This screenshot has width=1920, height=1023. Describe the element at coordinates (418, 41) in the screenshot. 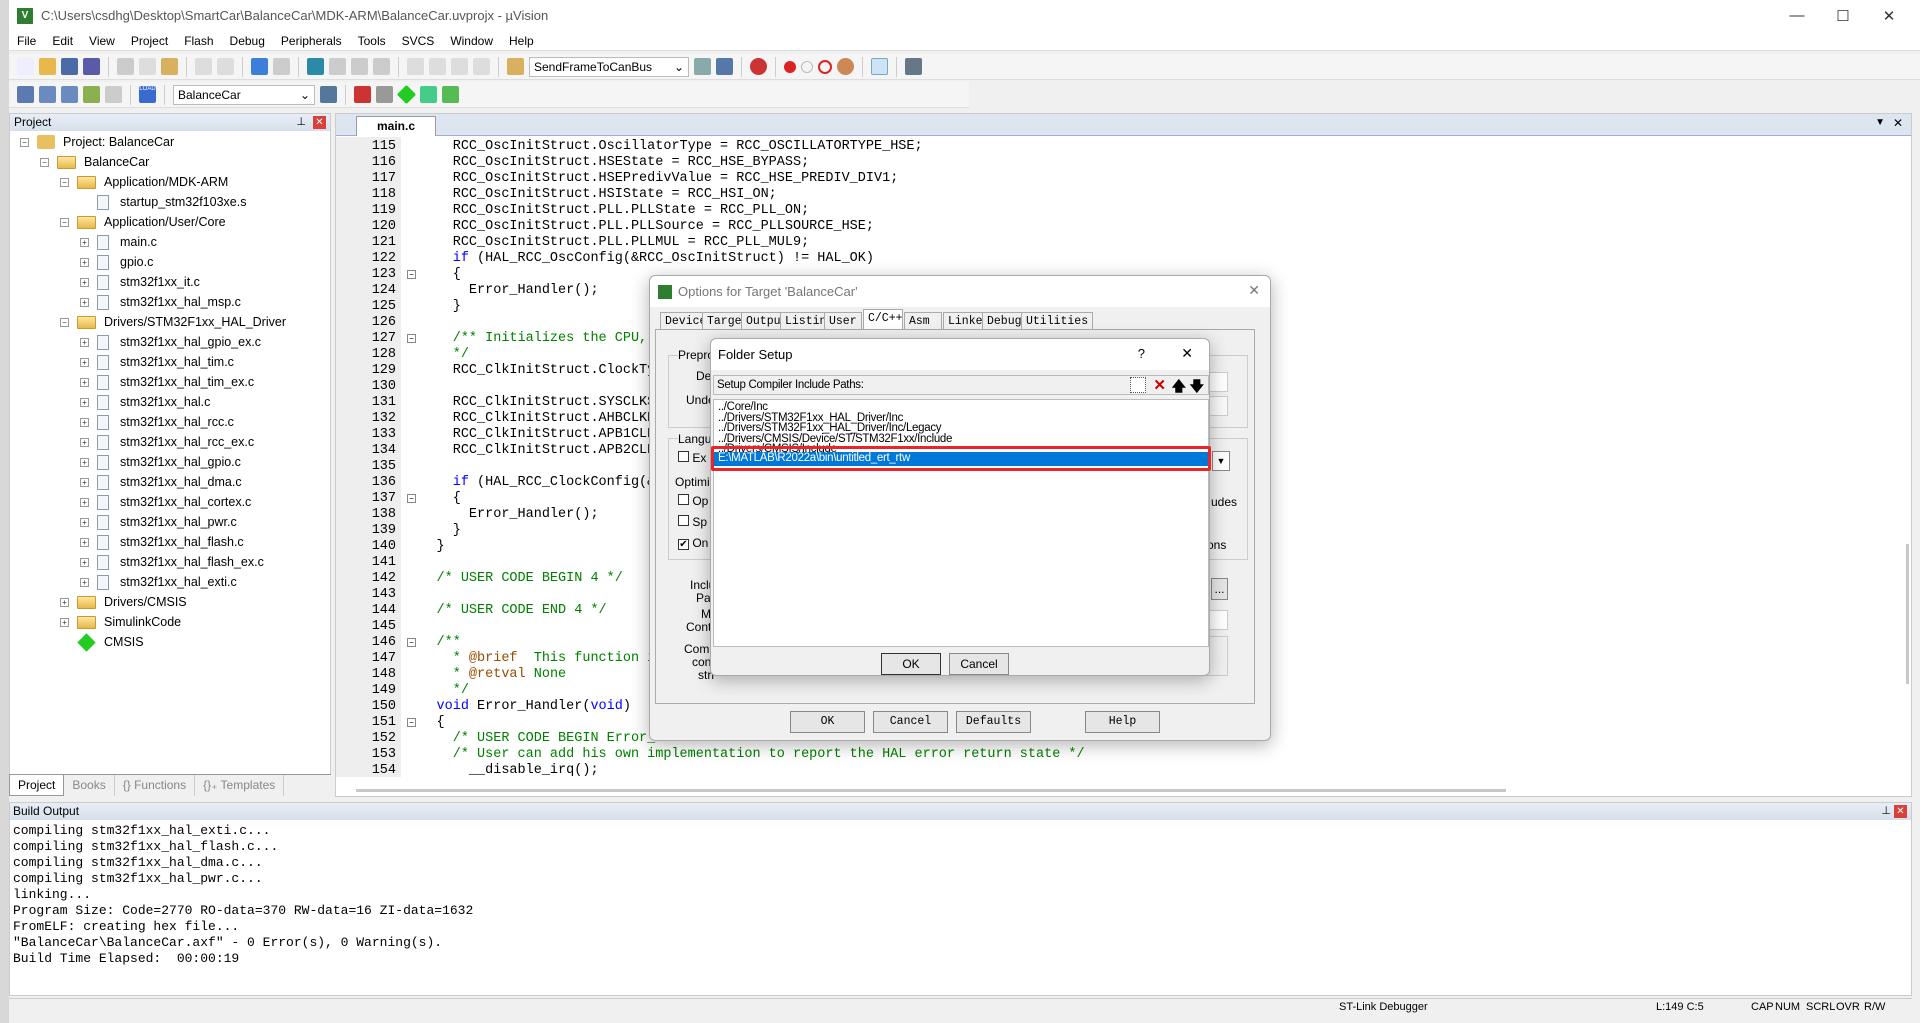

I see `menu-svcs: SVCS` at that location.